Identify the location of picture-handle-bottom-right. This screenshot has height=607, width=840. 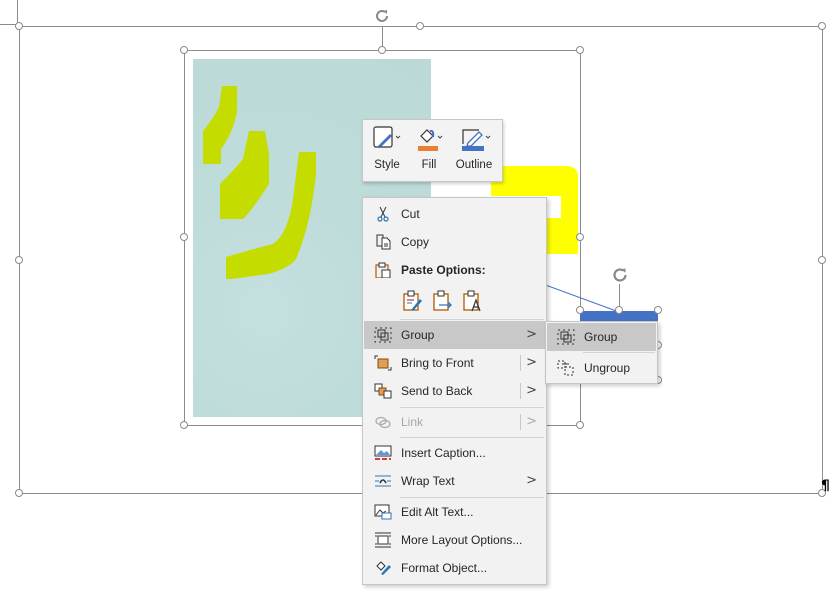
(580, 425).